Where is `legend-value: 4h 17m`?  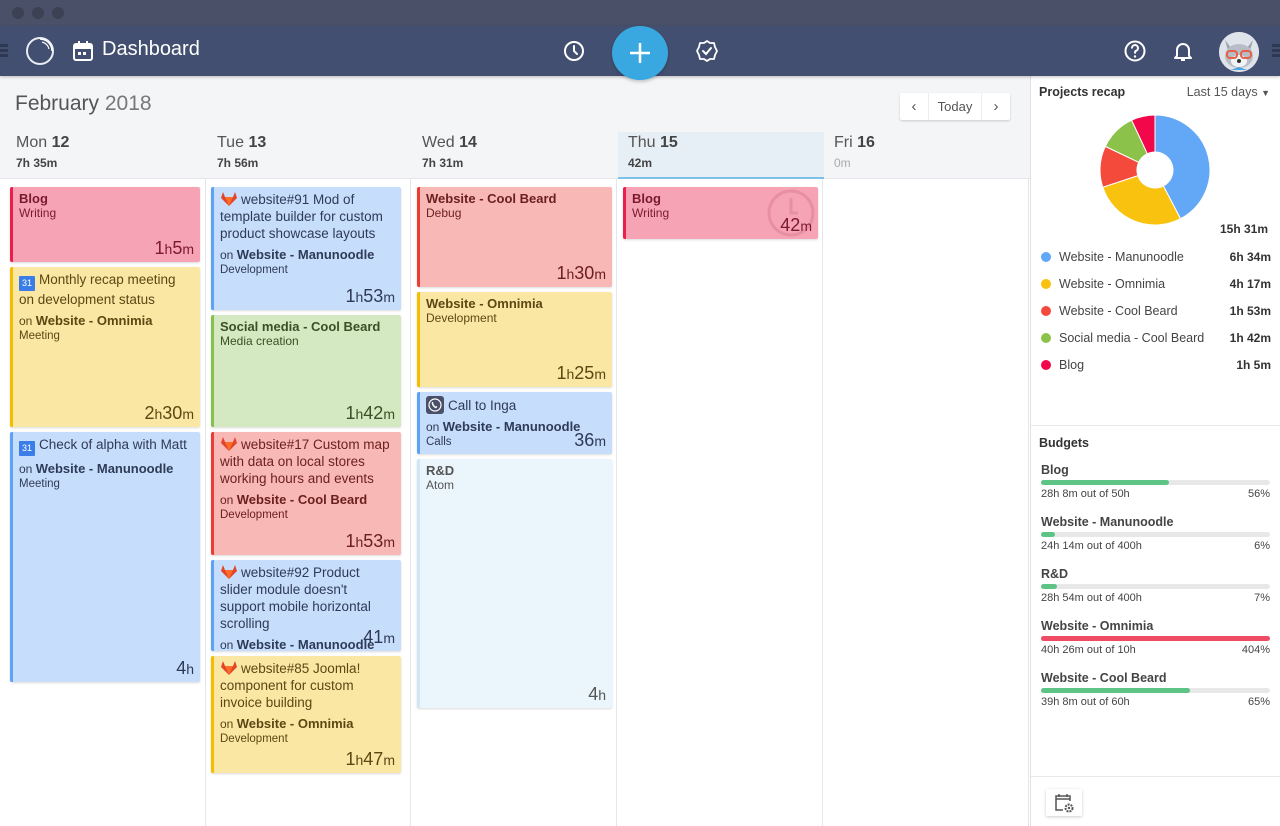
legend-value: 4h 17m is located at coordinates (1250, 284).